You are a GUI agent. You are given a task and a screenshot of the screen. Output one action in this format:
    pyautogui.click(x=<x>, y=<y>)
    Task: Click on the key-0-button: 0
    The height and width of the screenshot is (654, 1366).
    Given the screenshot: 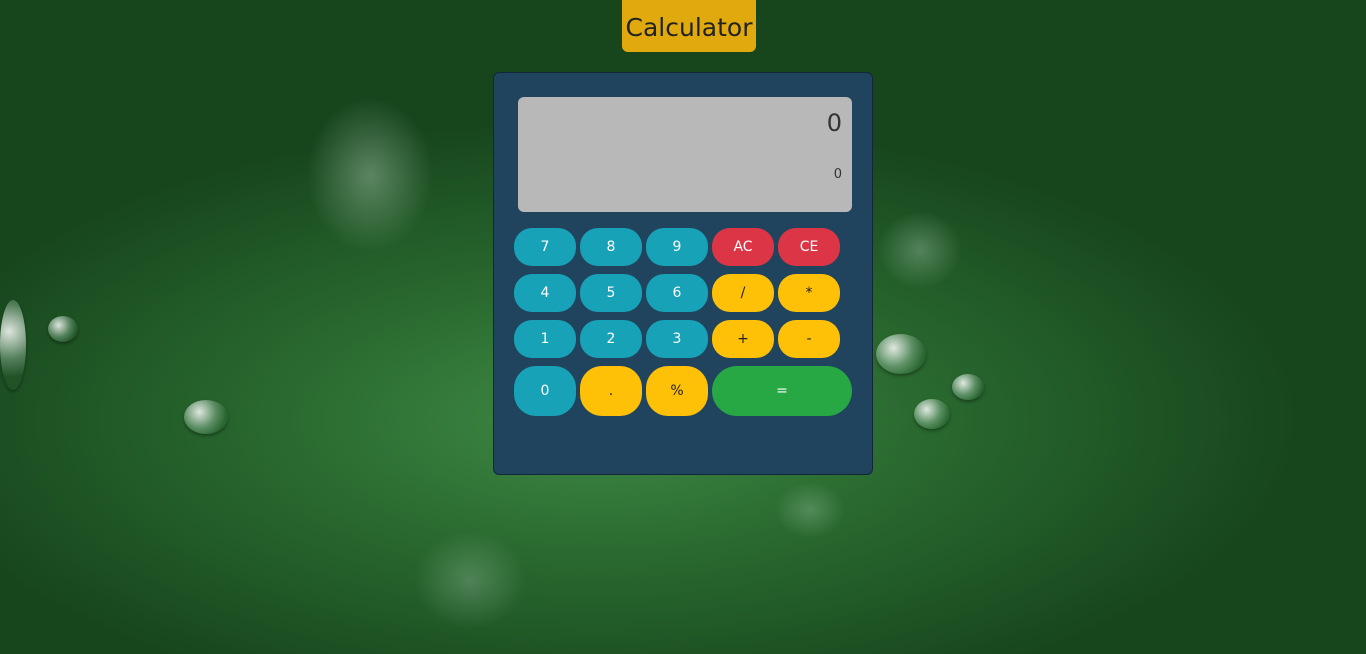 What is the action you would take?
    pyautogui.click(x=545, y=391)
    